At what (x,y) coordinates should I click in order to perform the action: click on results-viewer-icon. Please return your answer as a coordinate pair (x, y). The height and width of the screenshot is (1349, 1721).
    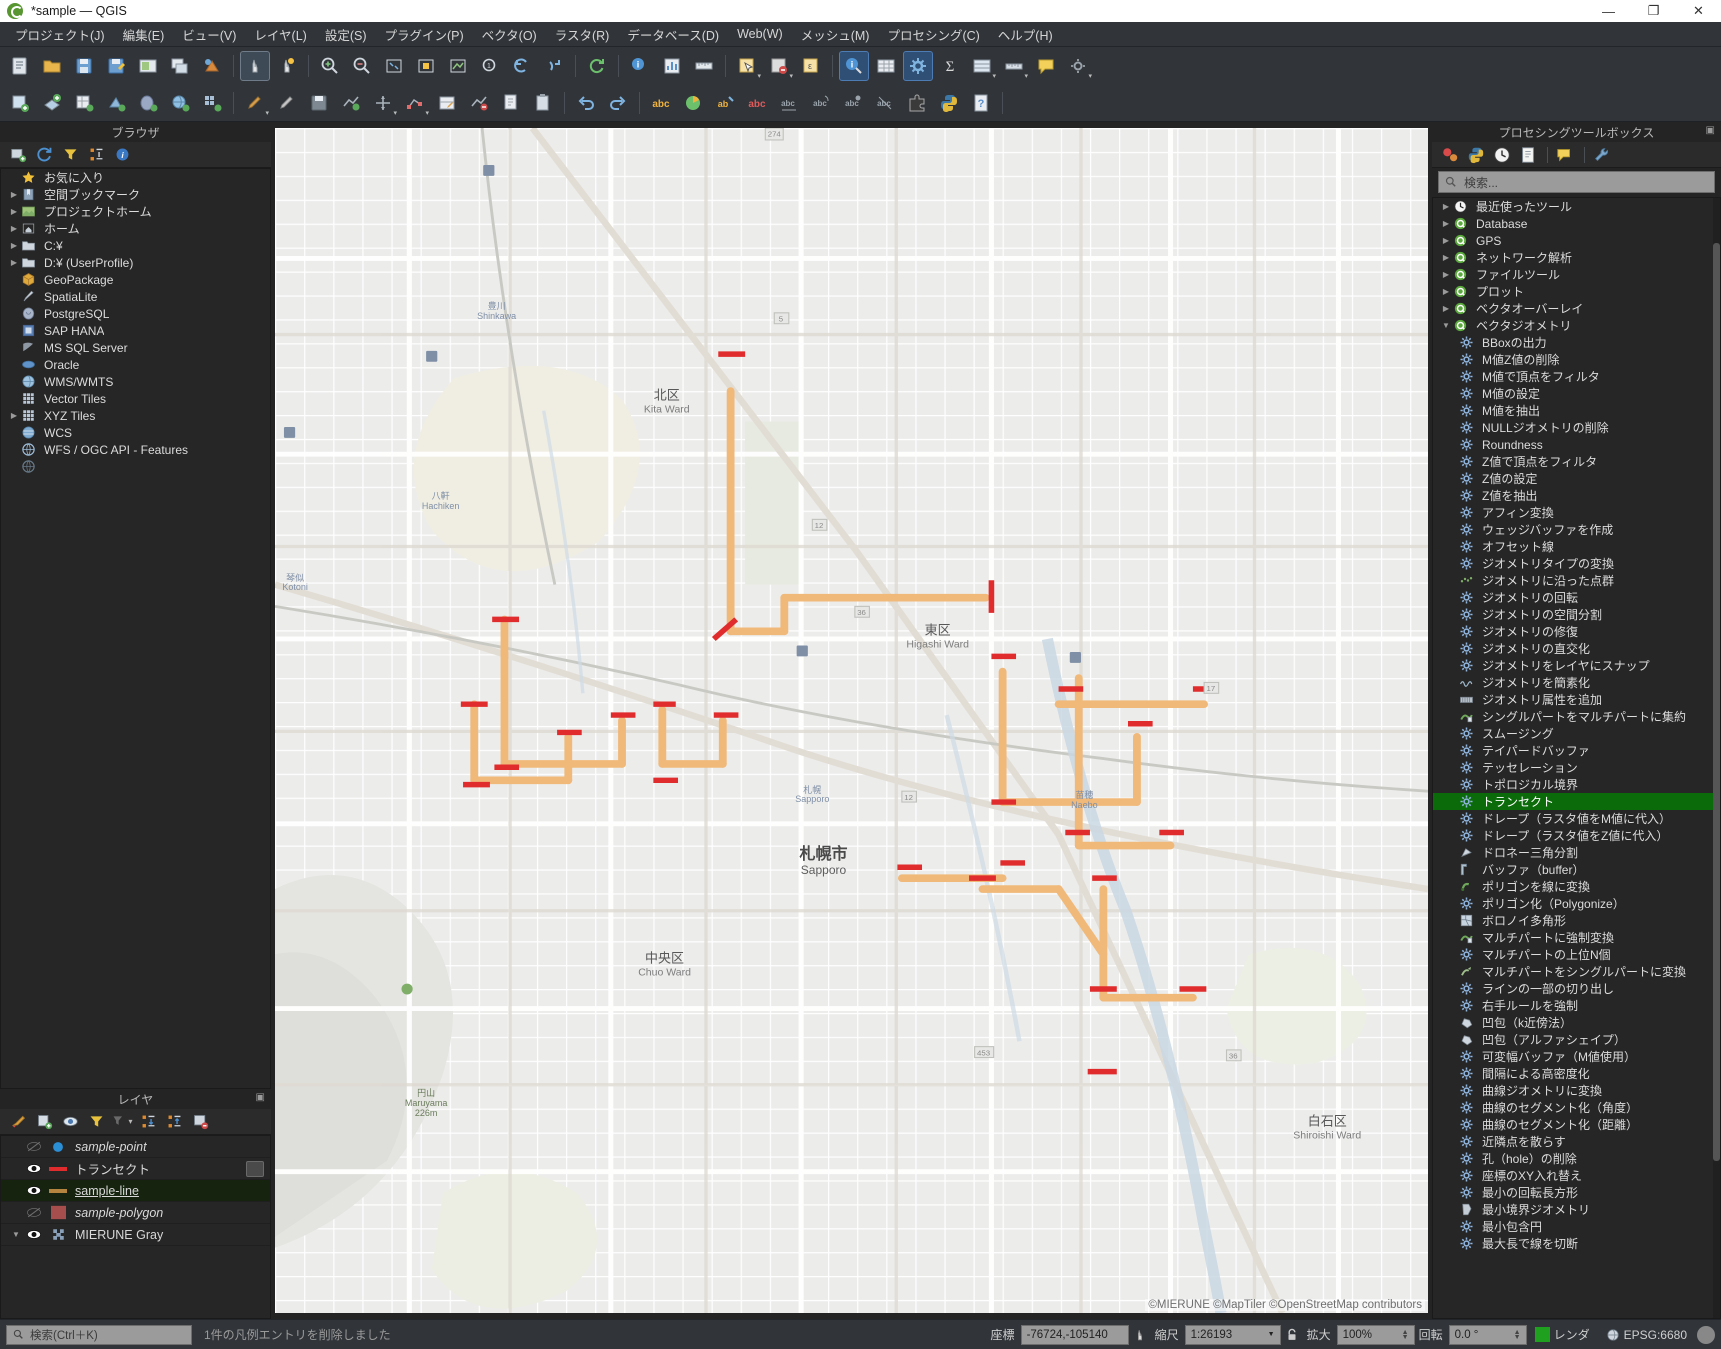
    Looking at the image, I should click on (1528, 155).